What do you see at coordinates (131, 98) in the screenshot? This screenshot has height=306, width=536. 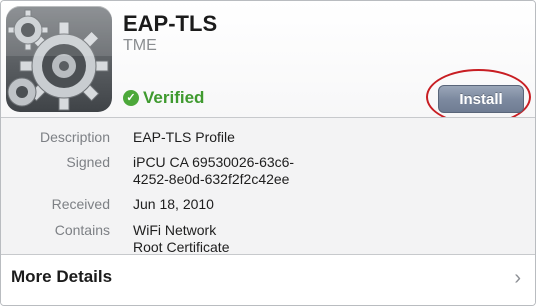 I see `checkmark-circle-icon: ✓` at bounding box center [131, 98].